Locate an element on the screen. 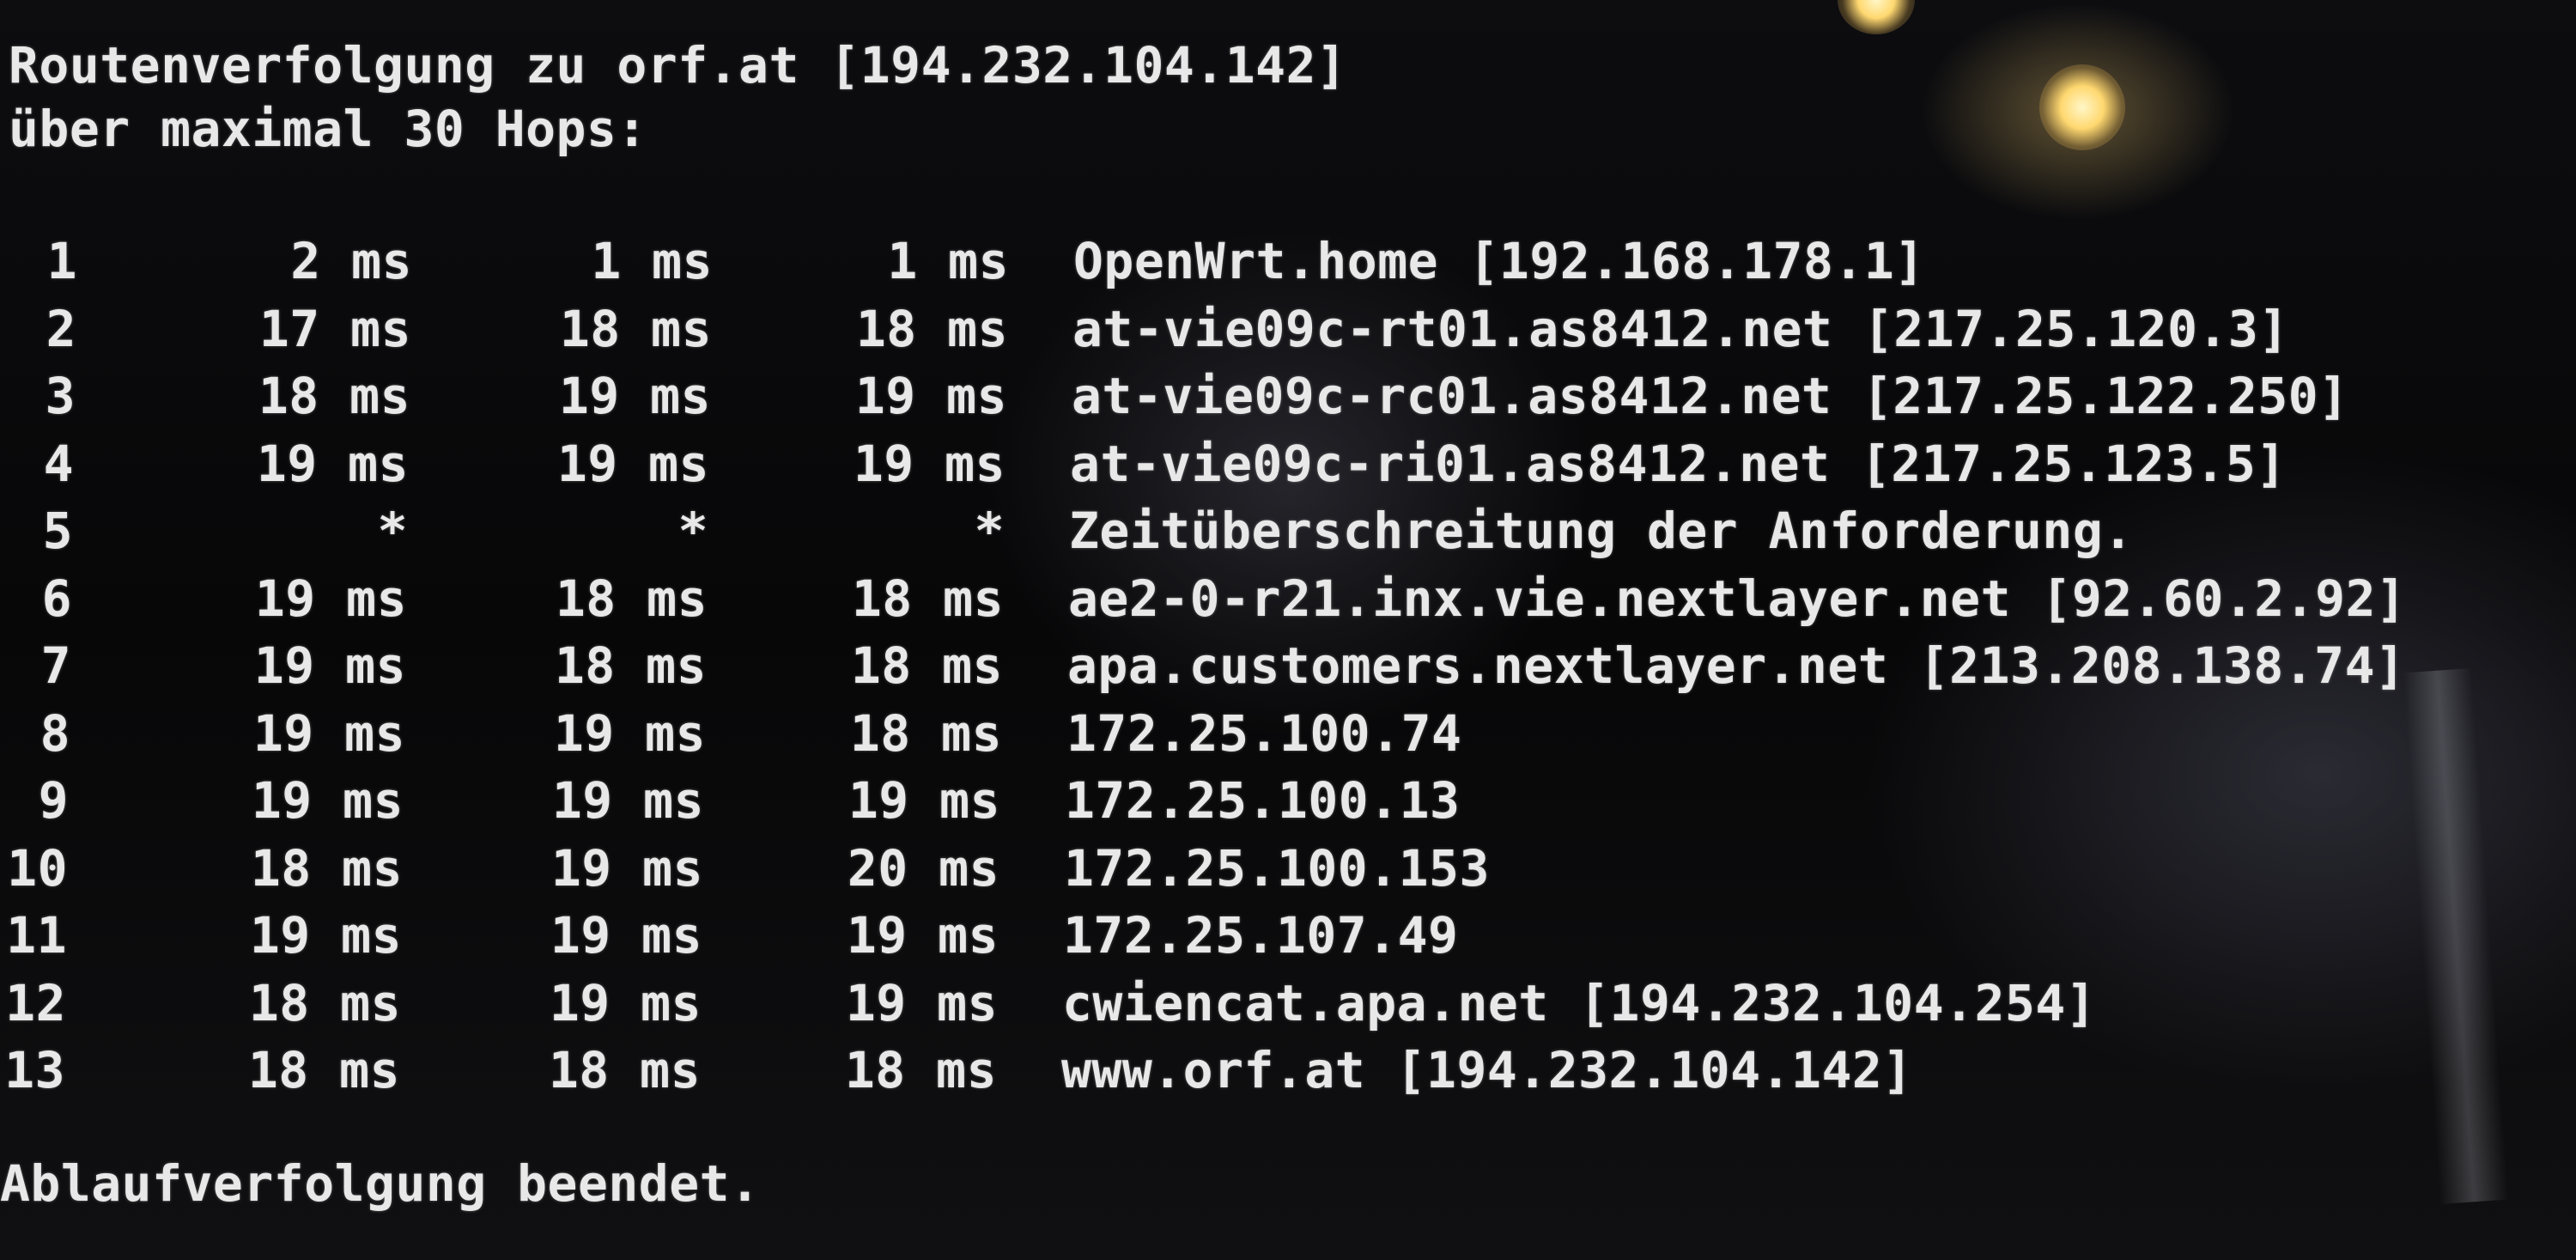 Image resolution: width=2576 pixels, height=1260 pixels. hop-row: 10 18 ms 19 ms 20 ms 172.25.100.153 is located at coordinates (1244, 869).